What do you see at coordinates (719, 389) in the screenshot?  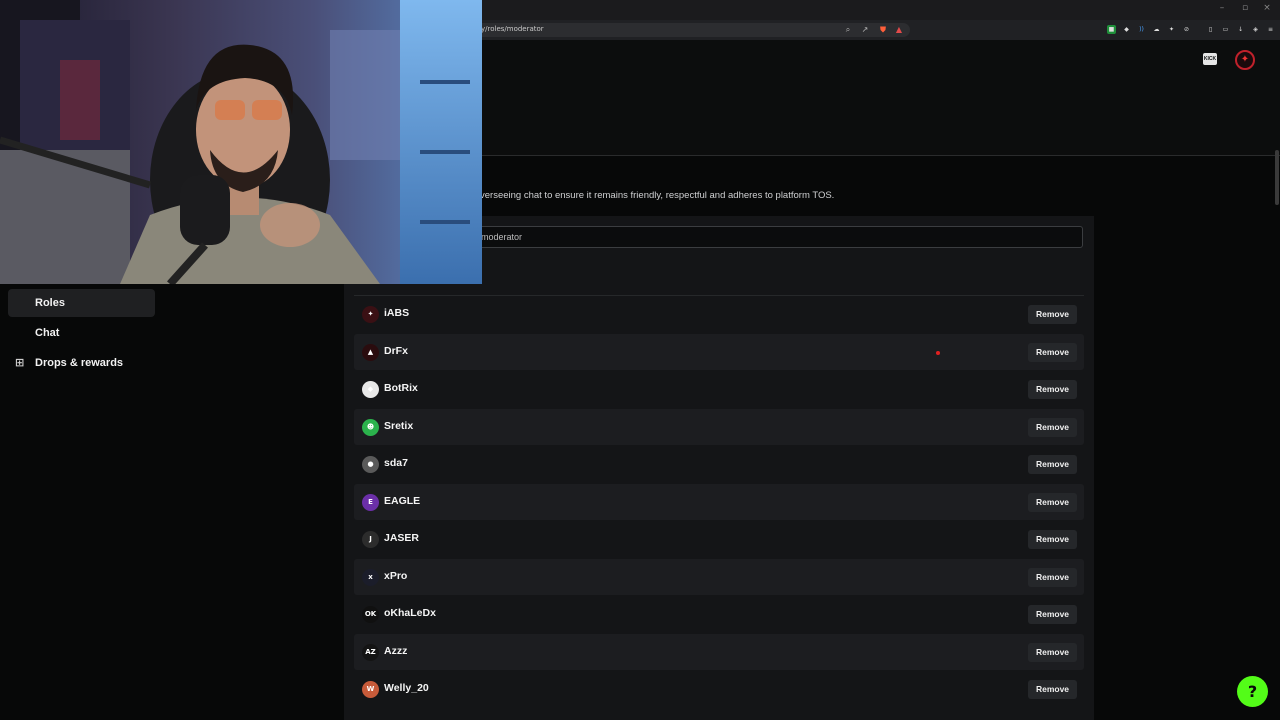 I see `moderator-row: ◆ BotRix Remove` at bounding box center [719, 389].